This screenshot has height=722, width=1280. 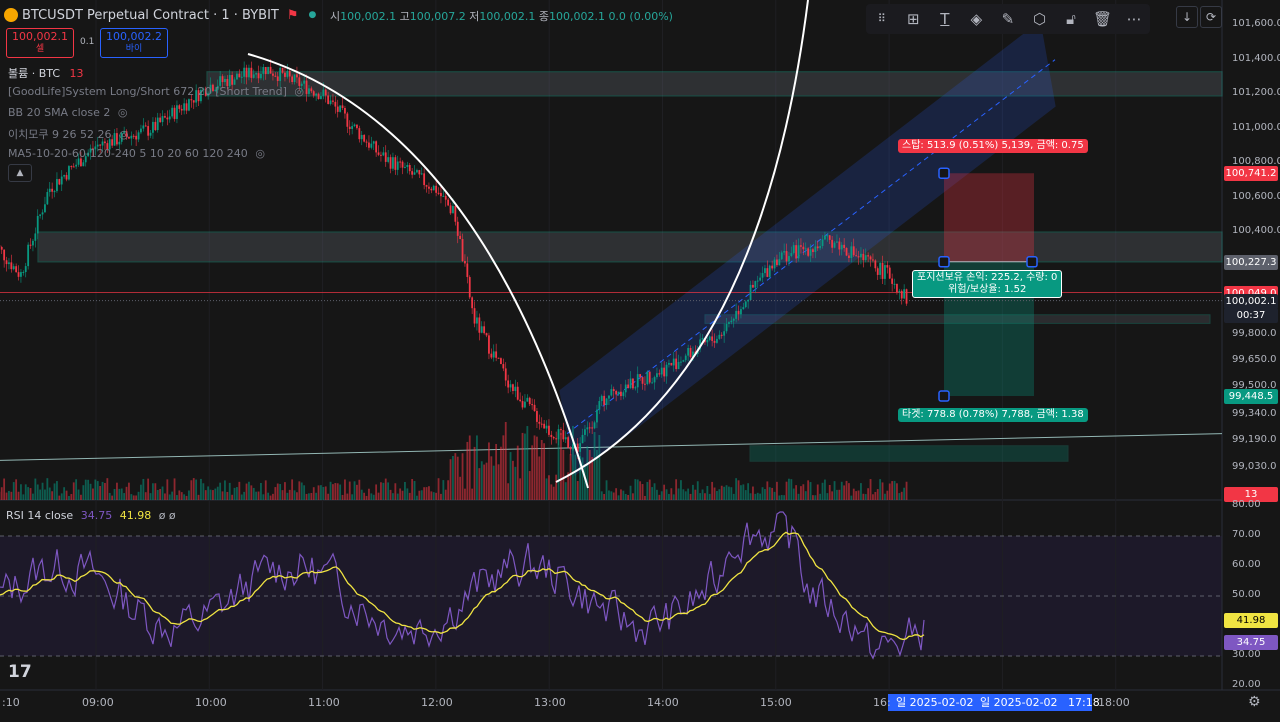 I want to click on more-icon: ⋯, so click(x=1134, y=19).